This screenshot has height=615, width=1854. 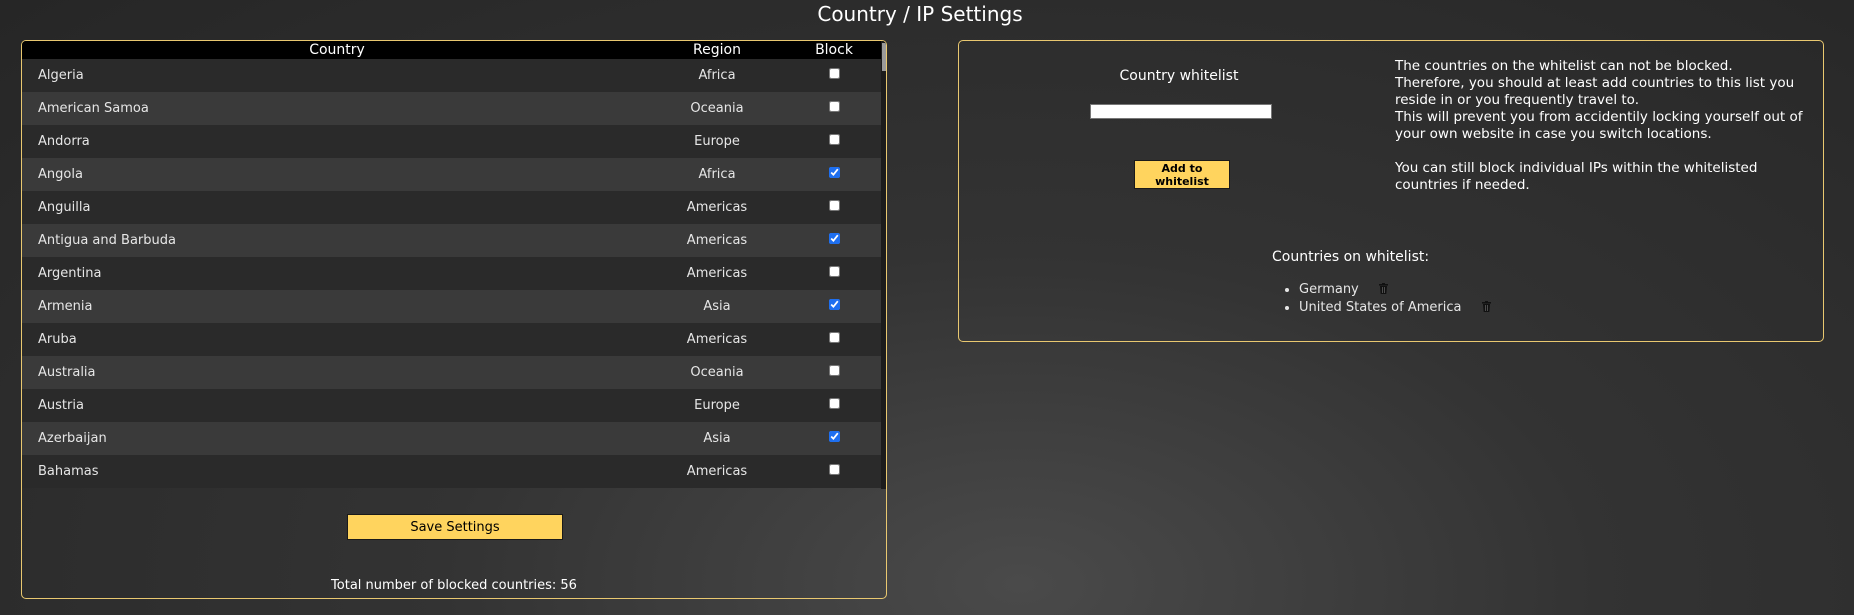 I want to click on table-row: Azerbaijan Asia, so click(x=454, y=438).